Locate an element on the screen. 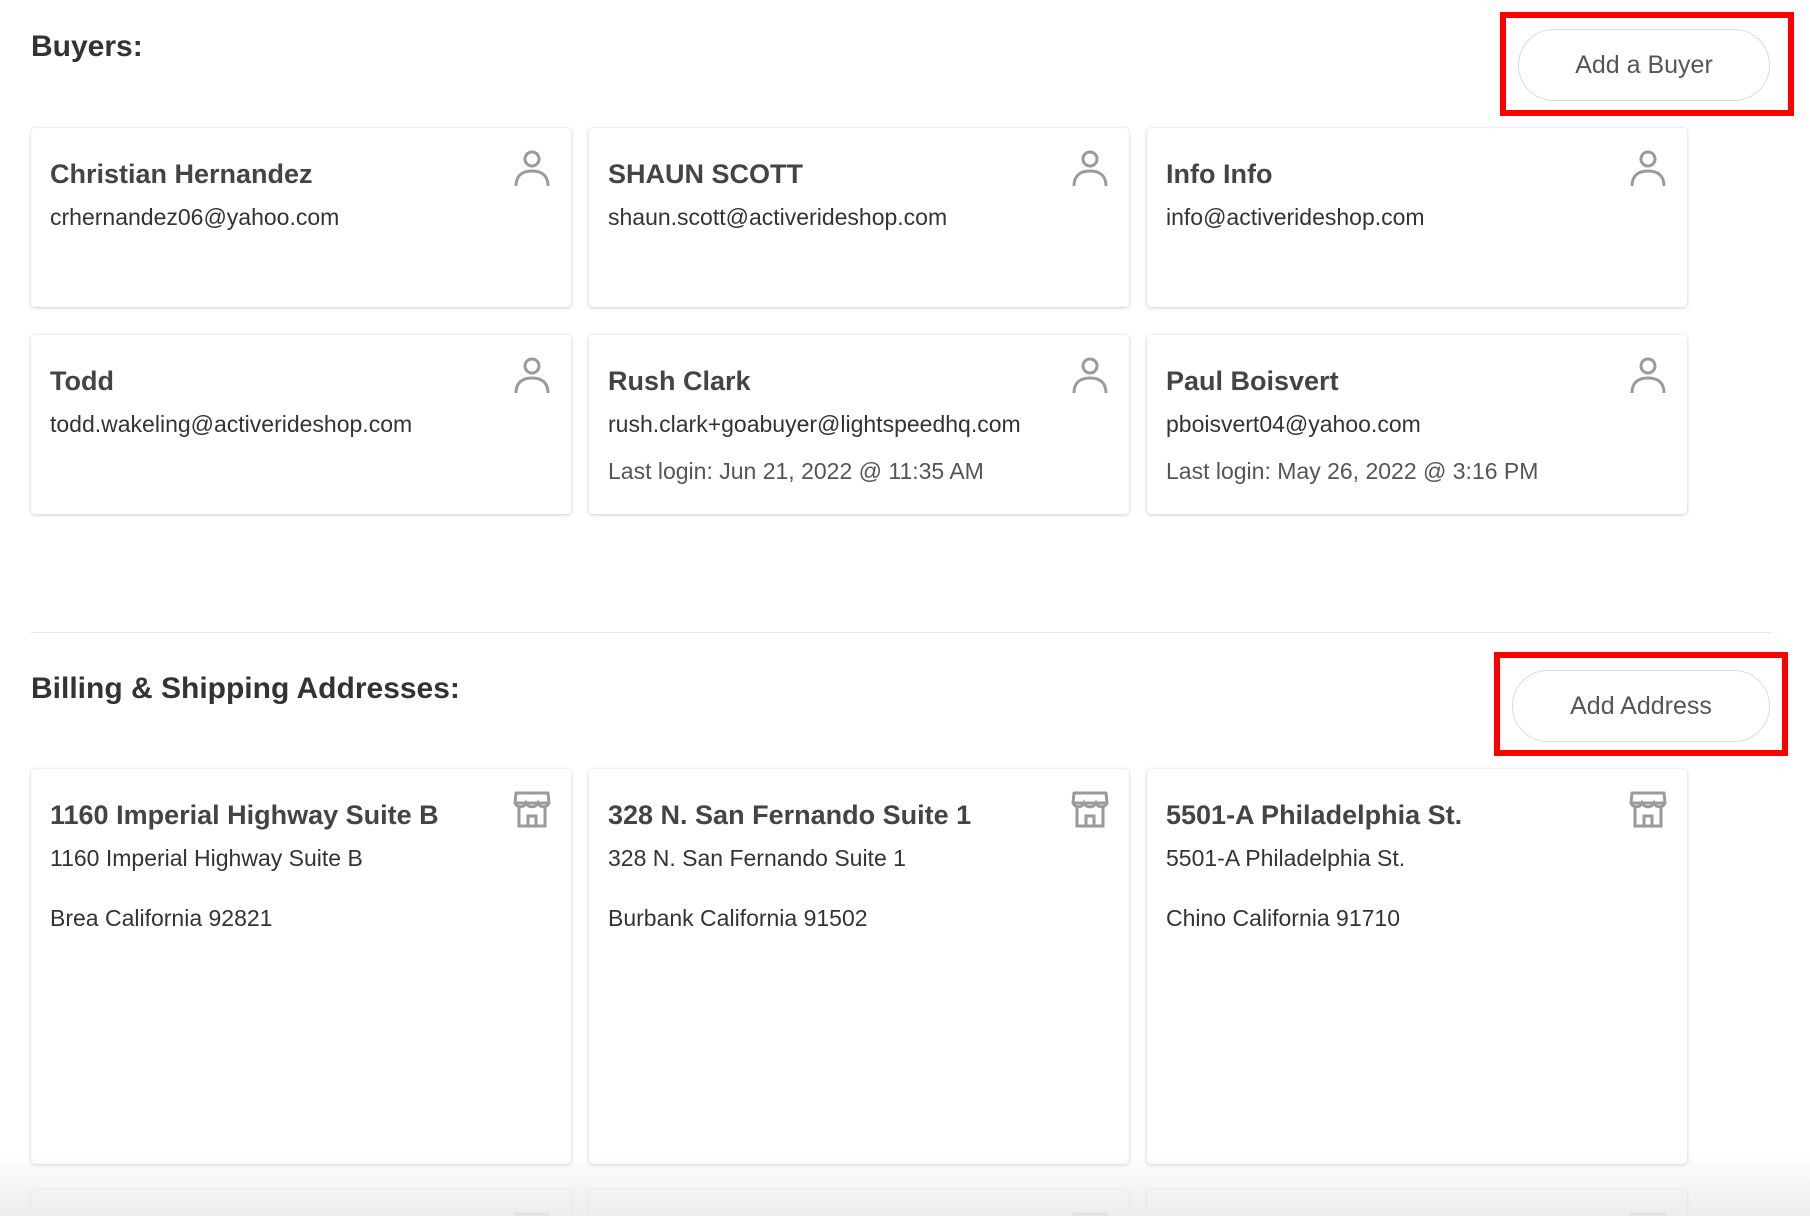  address-line1: 1160 Imperial Highway Suite B is located at coordinates (206, 858).